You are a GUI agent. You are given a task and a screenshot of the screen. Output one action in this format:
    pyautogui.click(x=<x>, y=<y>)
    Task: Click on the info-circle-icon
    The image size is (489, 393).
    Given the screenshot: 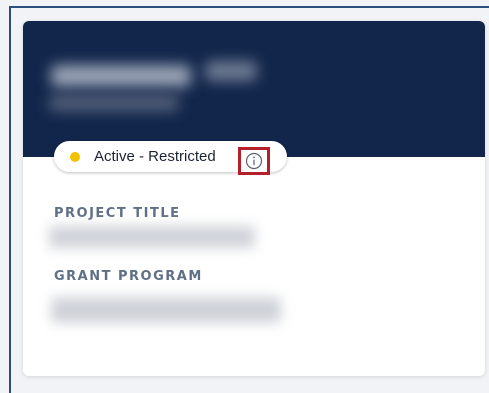 What is the action you would take?
    pyautogui.click(x=254, y=161)
    